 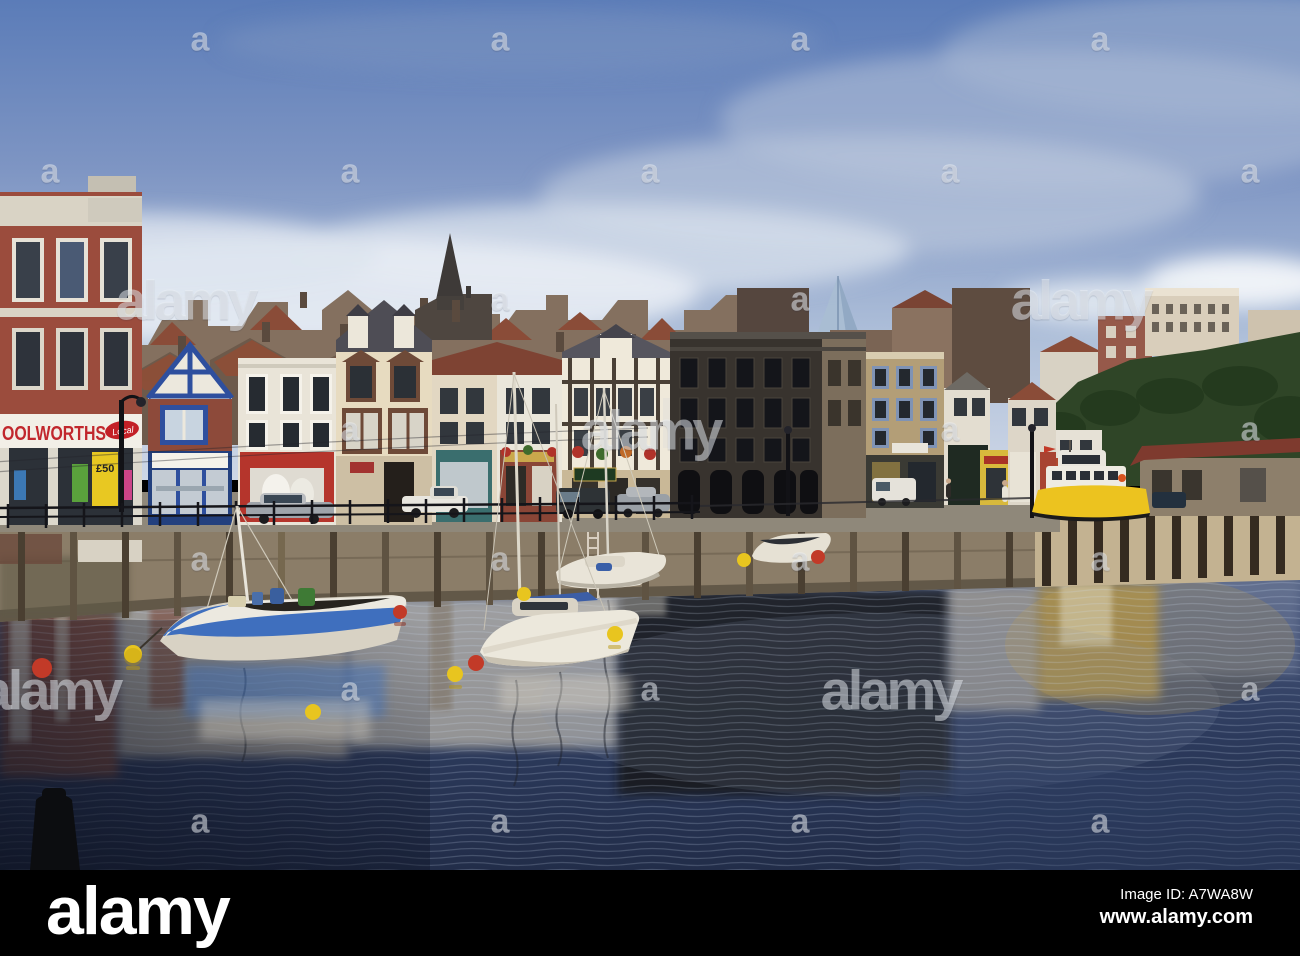 I want to click on footer-bar: alamy Image ID: A7WA8W www.alamy.com, so click(x=650, y=913).